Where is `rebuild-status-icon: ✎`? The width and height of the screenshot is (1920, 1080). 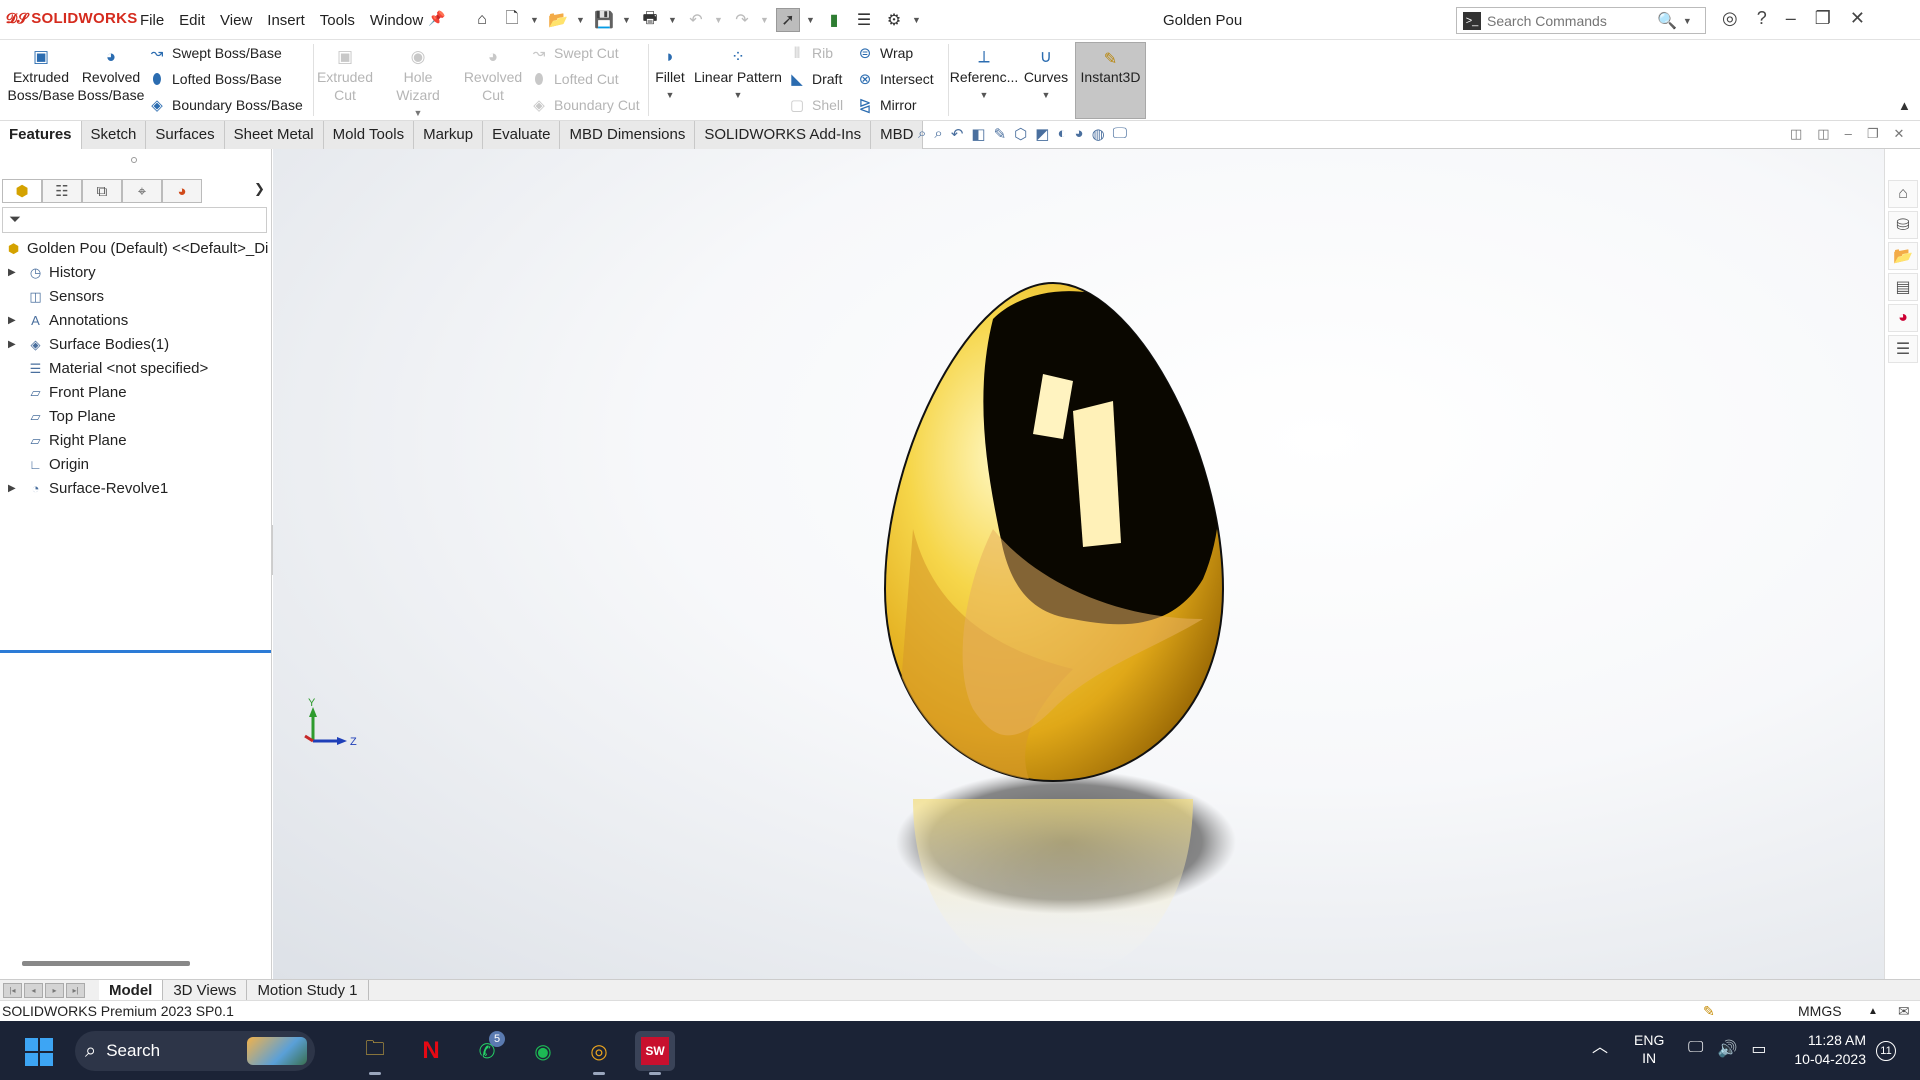
rebuild-status-icon: ✎ is located at coordinates (1709, 1011).